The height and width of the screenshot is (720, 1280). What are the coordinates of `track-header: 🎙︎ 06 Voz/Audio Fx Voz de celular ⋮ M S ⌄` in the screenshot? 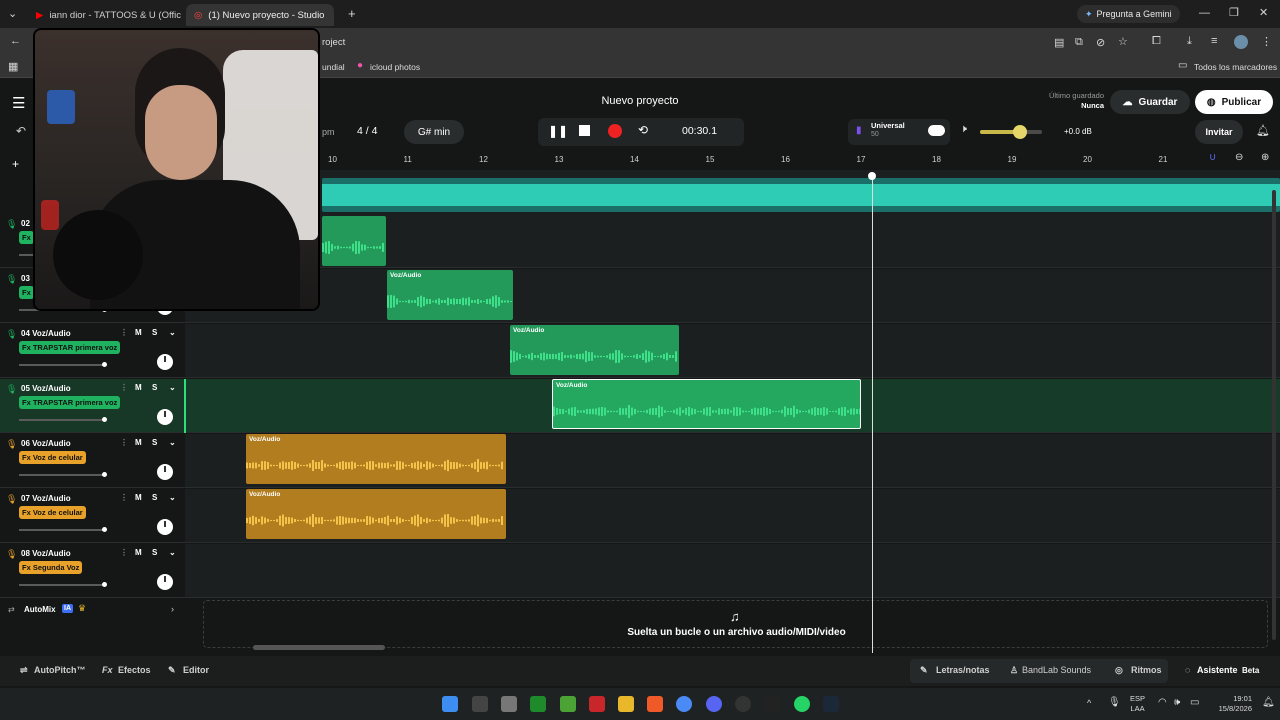 It's located at (92, 461).